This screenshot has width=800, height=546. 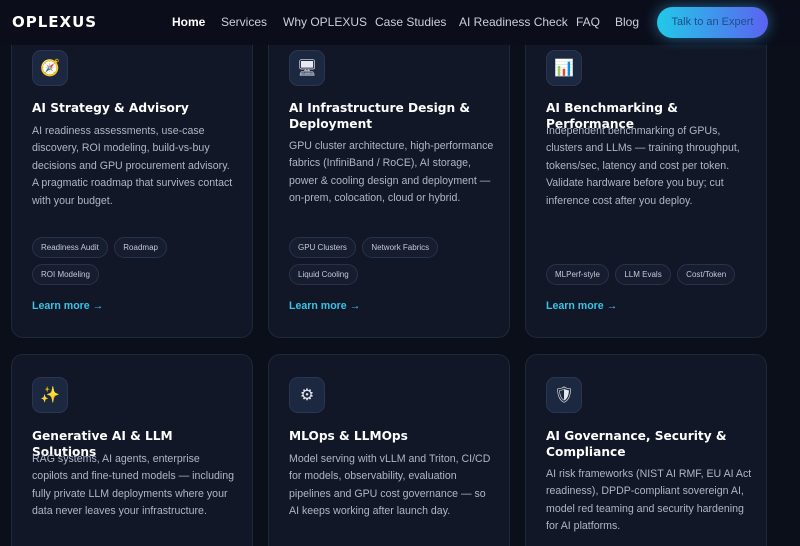 What do you see at coordinates (380, 116) in the screenshot?
I see `card-title: AI Infrastructure Design & Deployment` at bounding box center [380, 116].